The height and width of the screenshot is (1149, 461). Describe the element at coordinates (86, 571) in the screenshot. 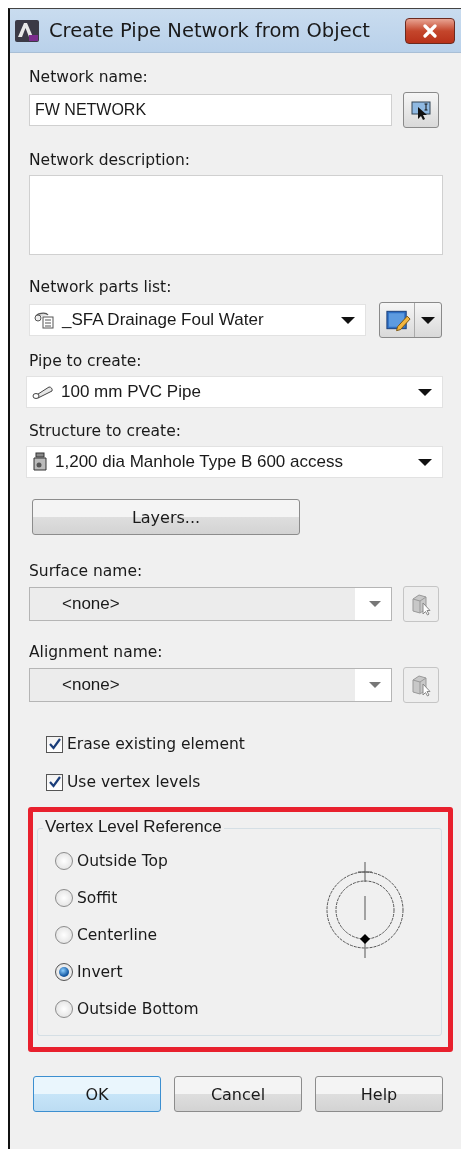

I see `field-label: Surface name:` at that location.